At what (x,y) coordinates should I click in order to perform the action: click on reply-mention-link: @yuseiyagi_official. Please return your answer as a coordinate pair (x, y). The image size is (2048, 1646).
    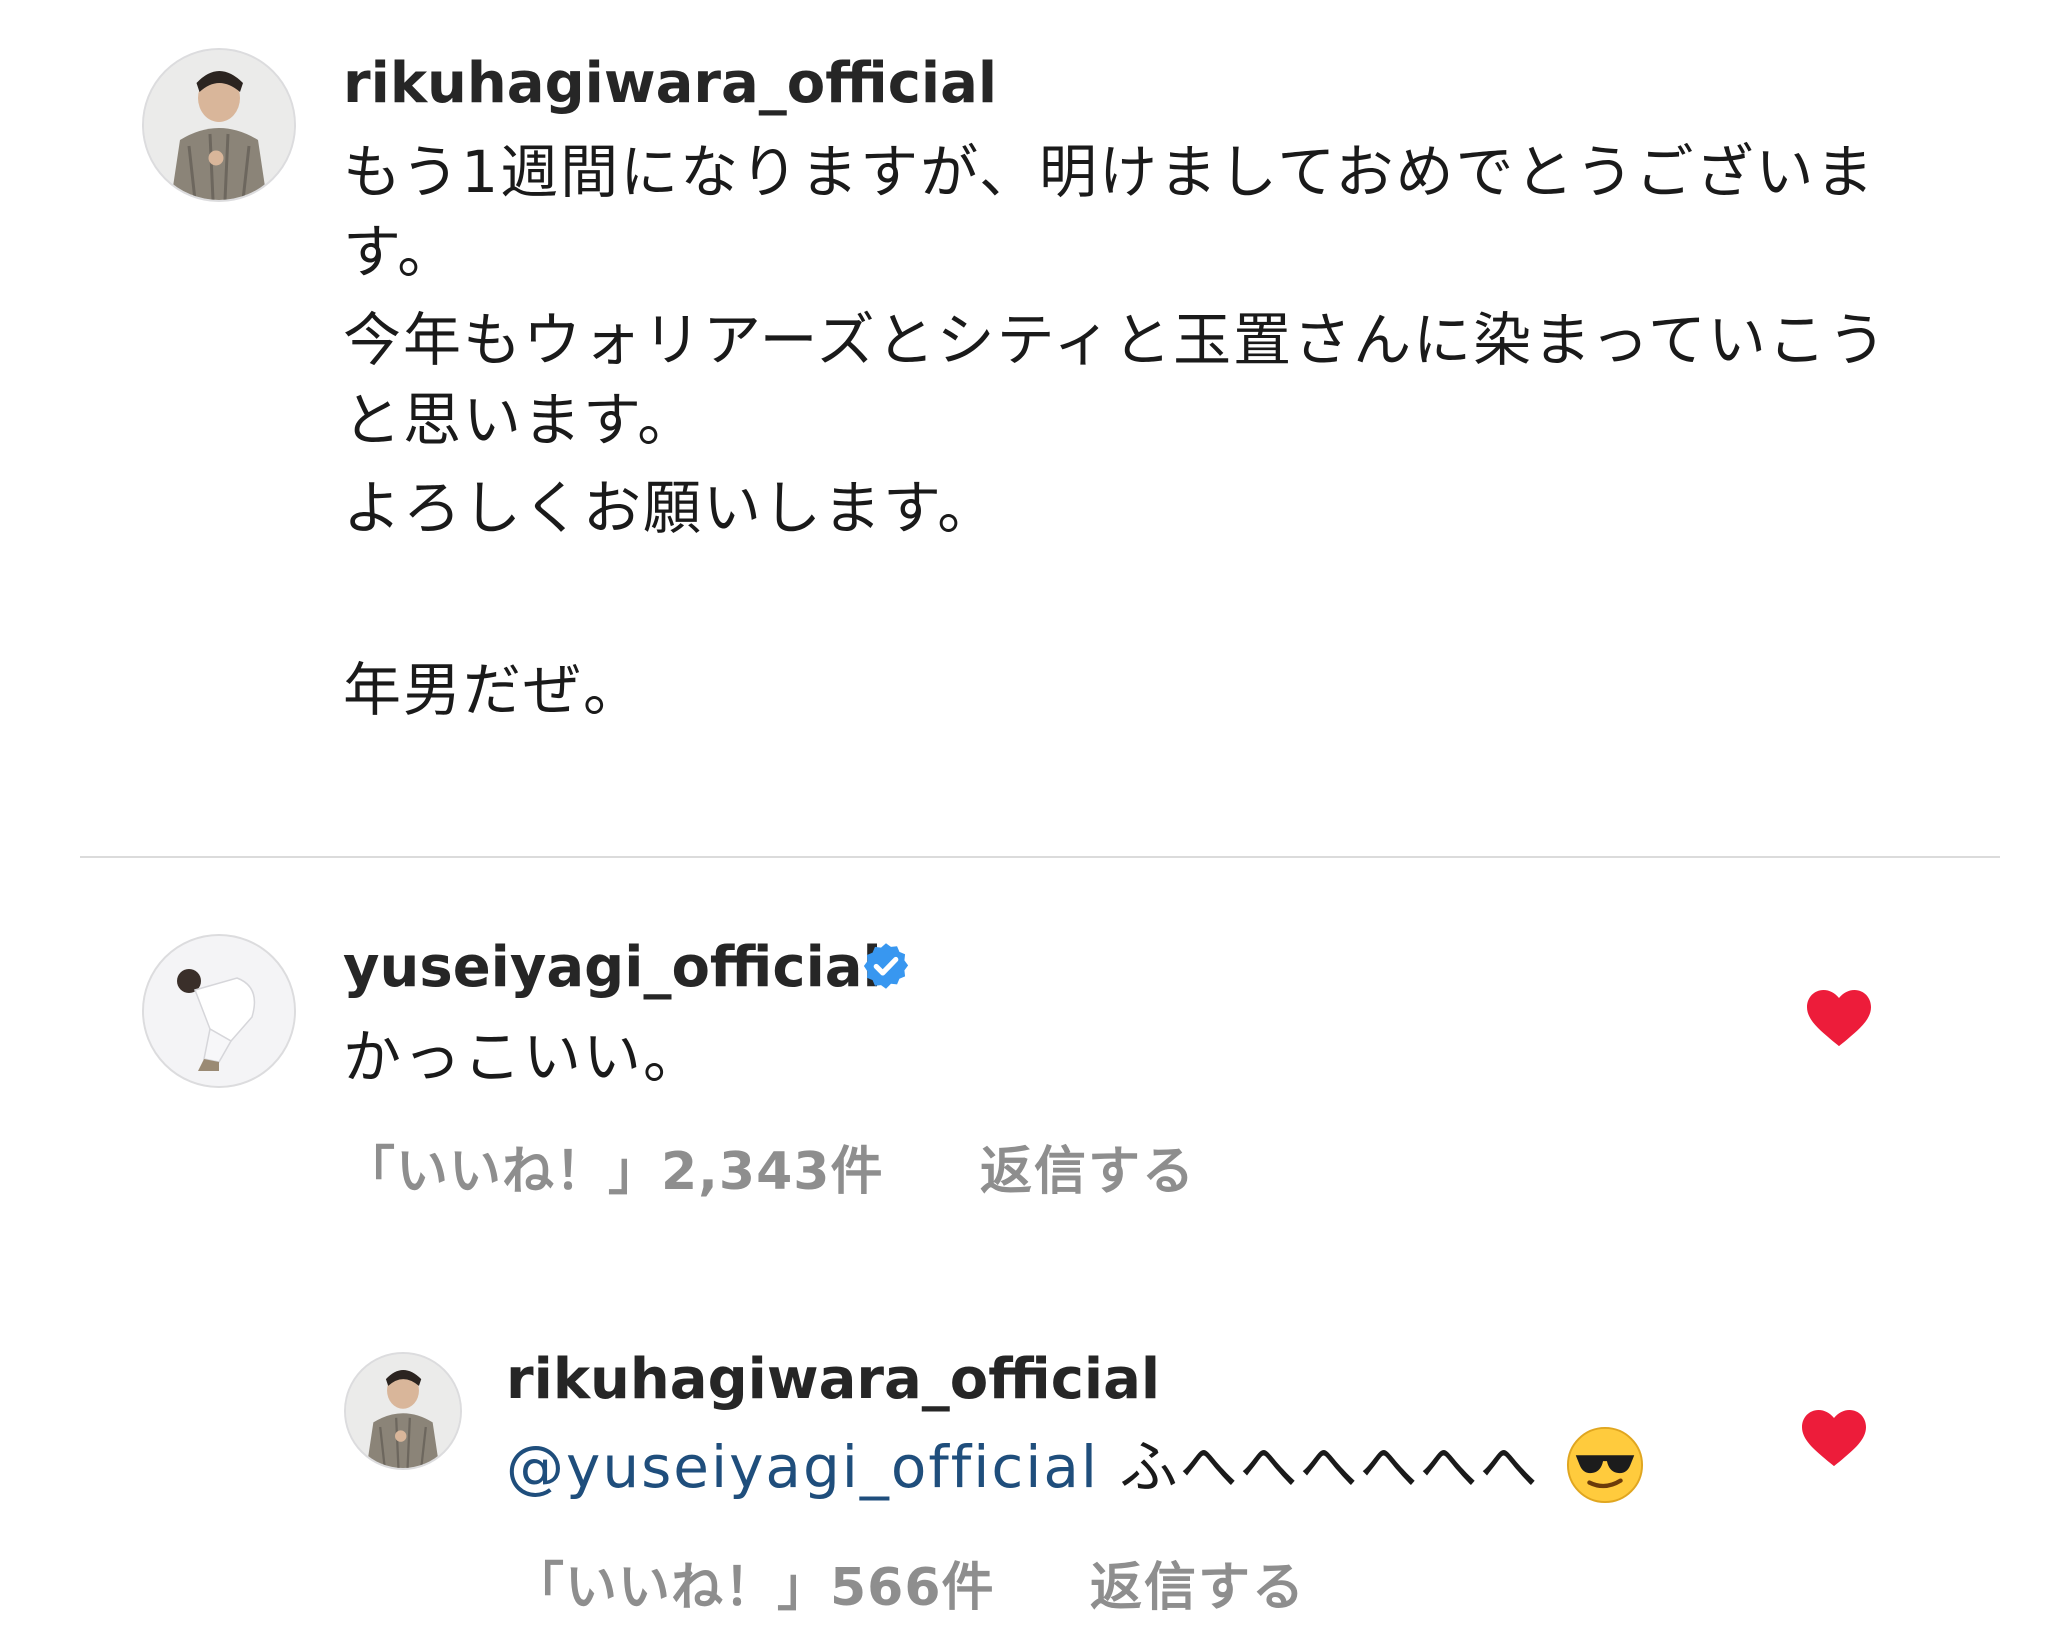
    Looking at the image, I should click on (802, 1467).